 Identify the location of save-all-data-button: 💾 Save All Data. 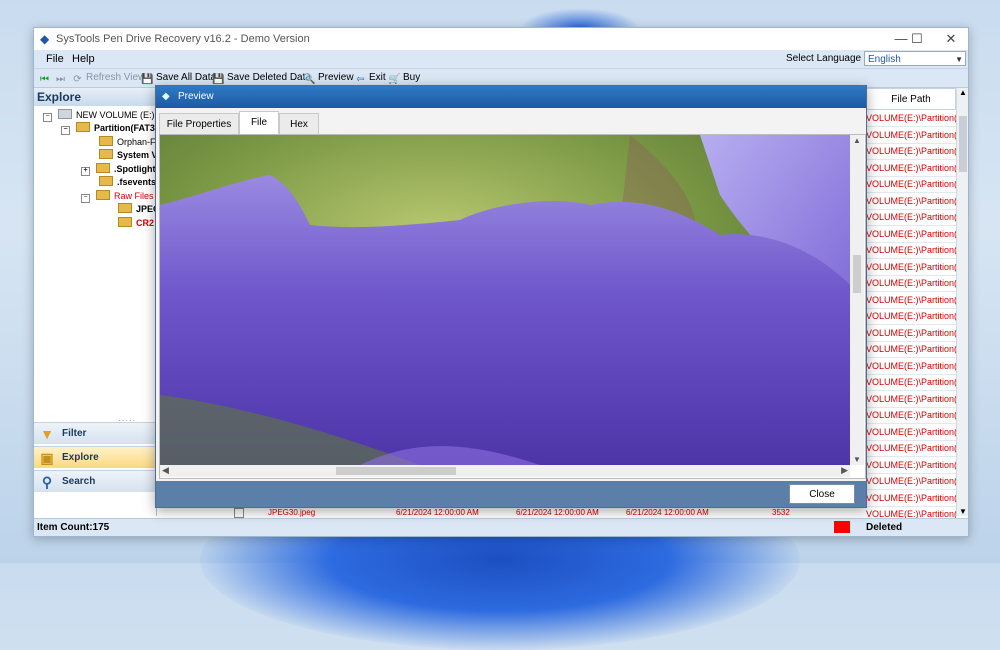
(178, 78).